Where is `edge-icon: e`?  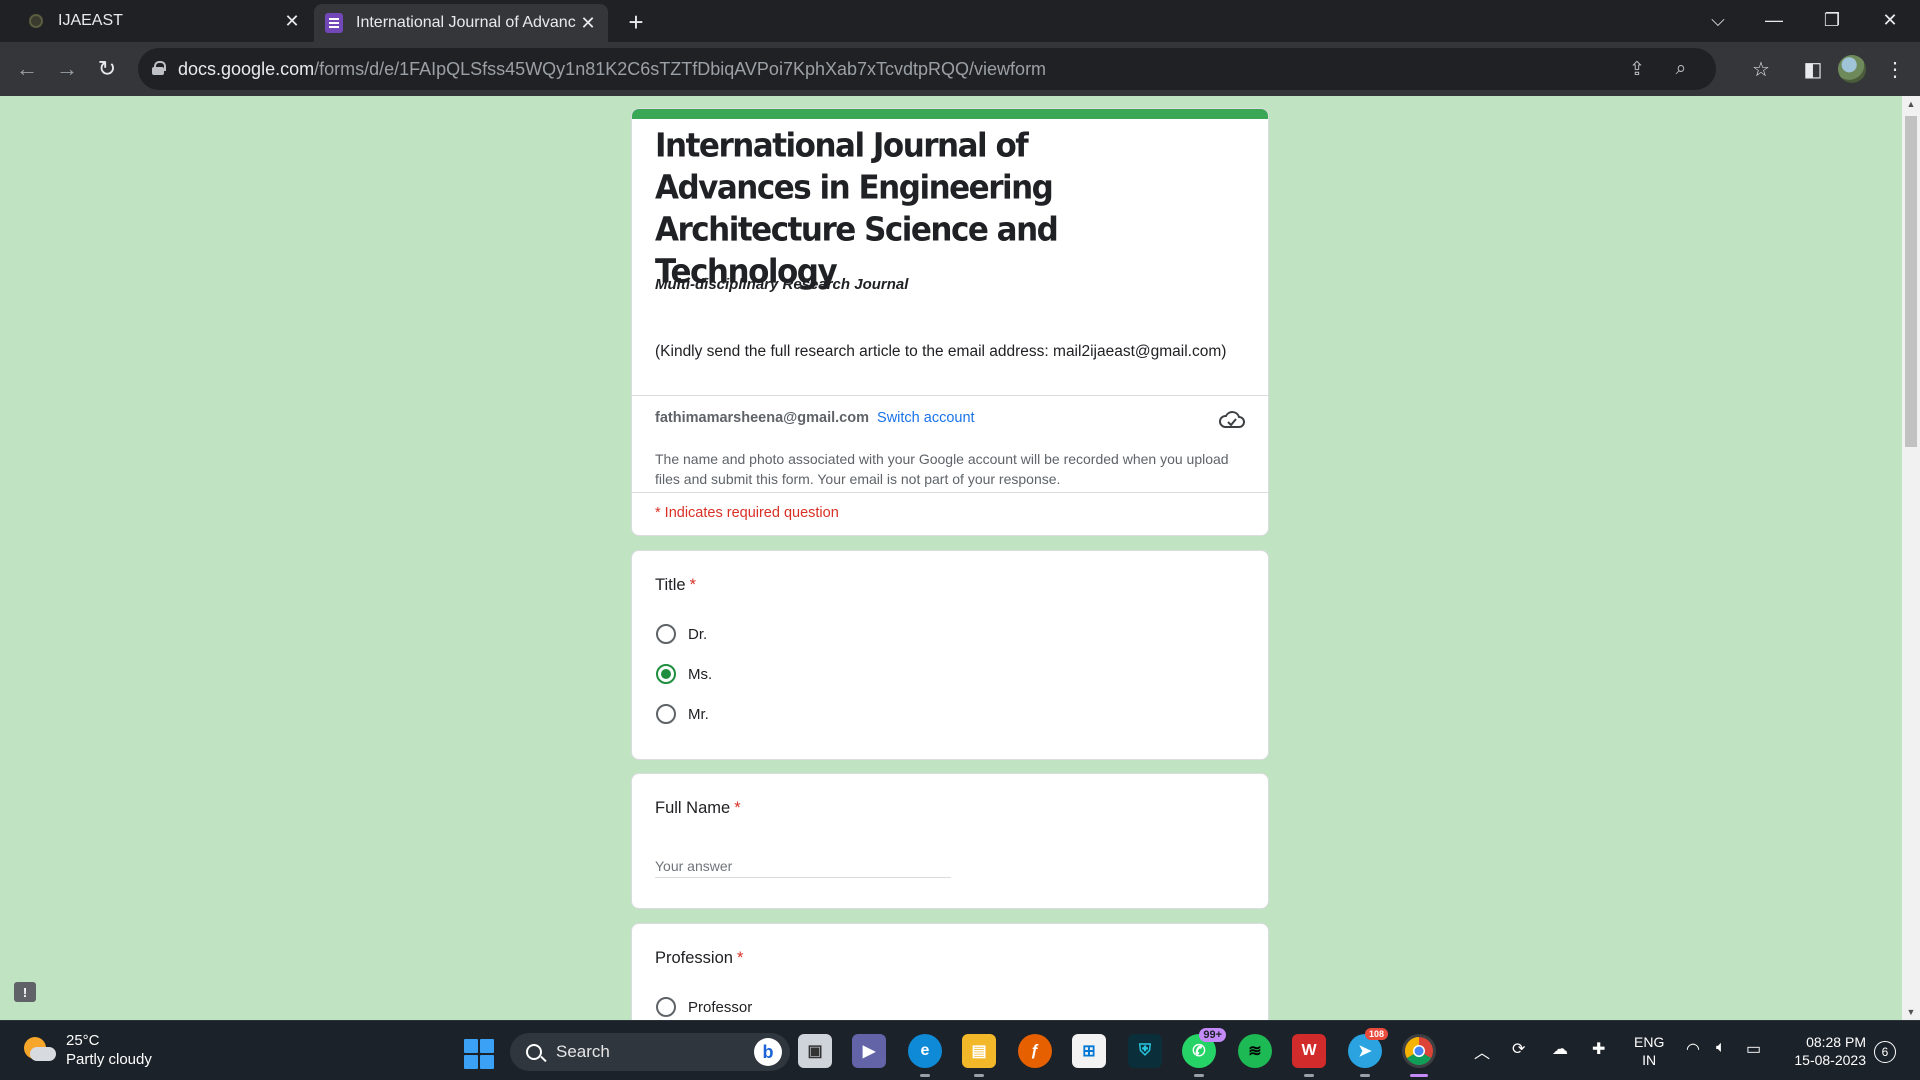 edge-icon: e is located at coordinates (925, 1055).